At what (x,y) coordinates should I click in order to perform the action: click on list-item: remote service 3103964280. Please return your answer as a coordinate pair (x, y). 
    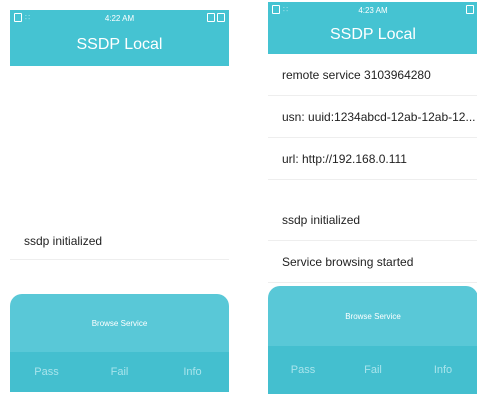
    Looking at the image, I should click on (372, 75).